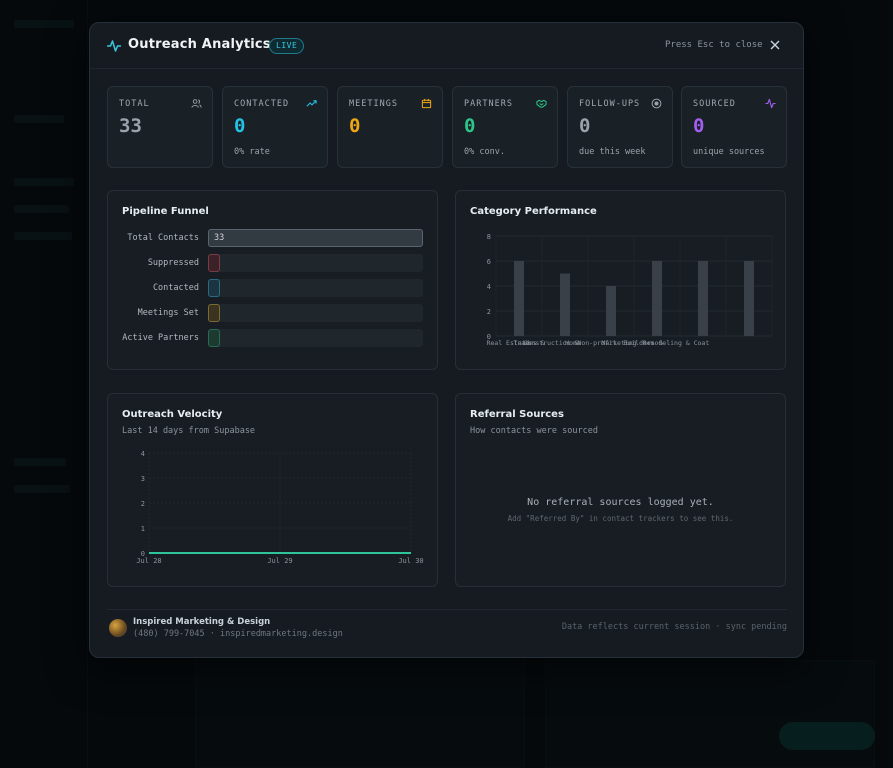  I want to click on velocity-line-chart: 01234Jul 28 Jul 29 Jul 30, so click(279, 507).